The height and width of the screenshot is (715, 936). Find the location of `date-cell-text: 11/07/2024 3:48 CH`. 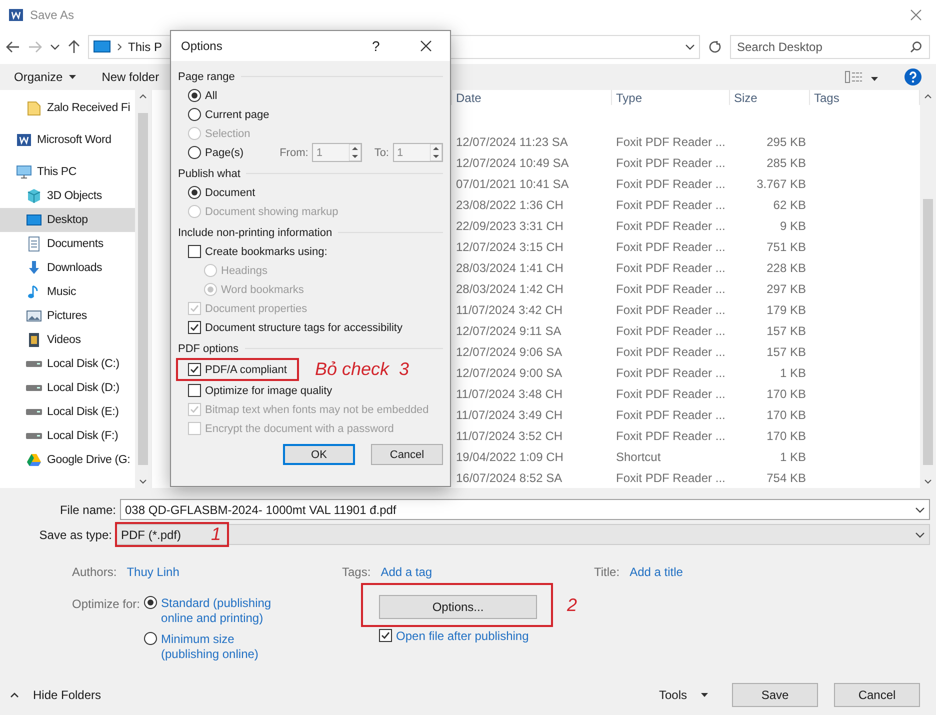

date-cell-text: 11/07/2024 3:48 CH is located at coordinates (509, 393).